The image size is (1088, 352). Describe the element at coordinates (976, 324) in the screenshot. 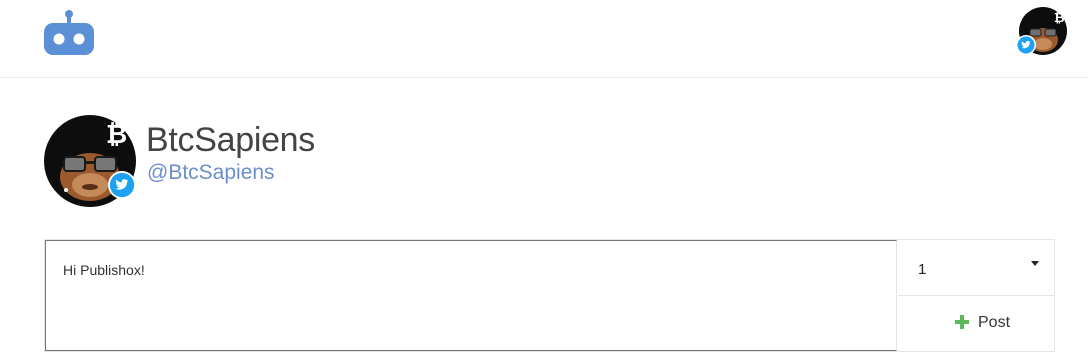

I see `post-button: Post` at that location.